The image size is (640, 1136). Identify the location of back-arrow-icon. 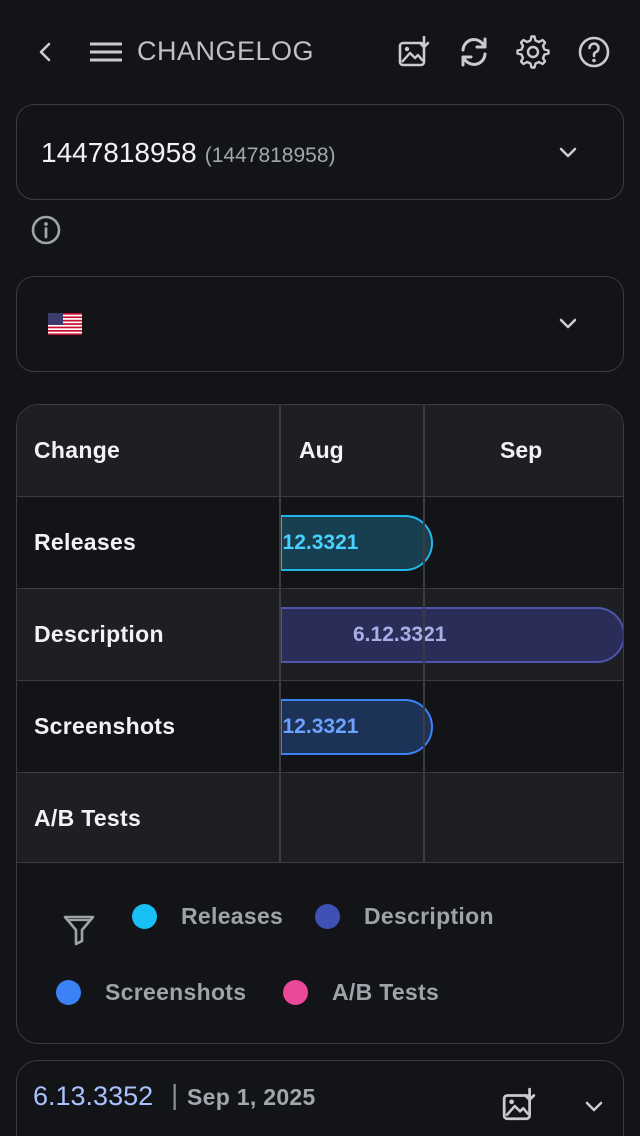
(46, 52).